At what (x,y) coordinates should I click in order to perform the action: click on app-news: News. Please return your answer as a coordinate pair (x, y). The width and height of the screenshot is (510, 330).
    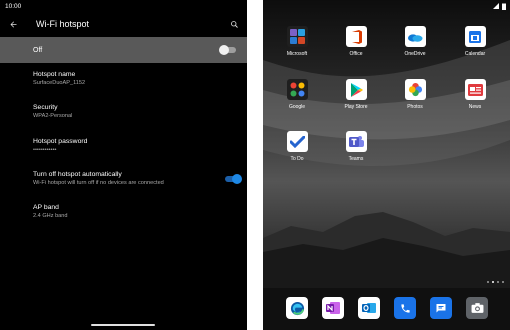
    Looking at the image, I should click on (475, 94).